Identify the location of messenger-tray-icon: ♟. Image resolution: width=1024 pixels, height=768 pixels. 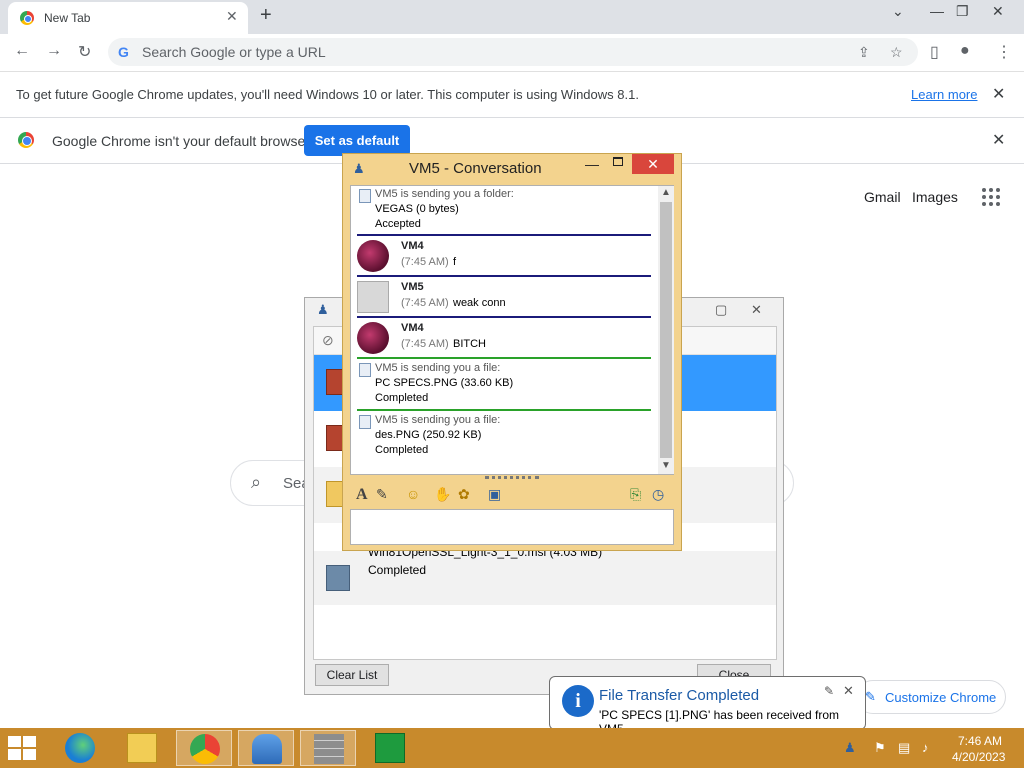
(850, 748).